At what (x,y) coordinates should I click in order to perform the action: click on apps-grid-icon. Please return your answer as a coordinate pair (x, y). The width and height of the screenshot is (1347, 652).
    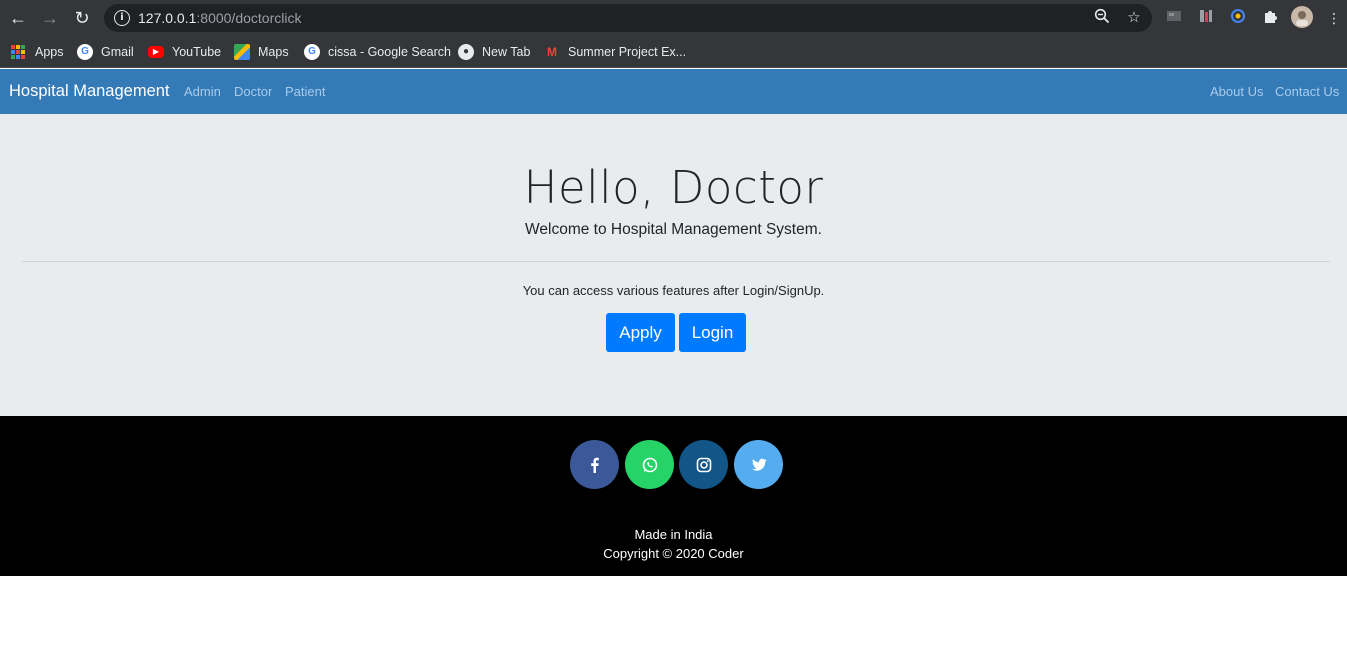
    Looking at the image, I should click on (18, 52).